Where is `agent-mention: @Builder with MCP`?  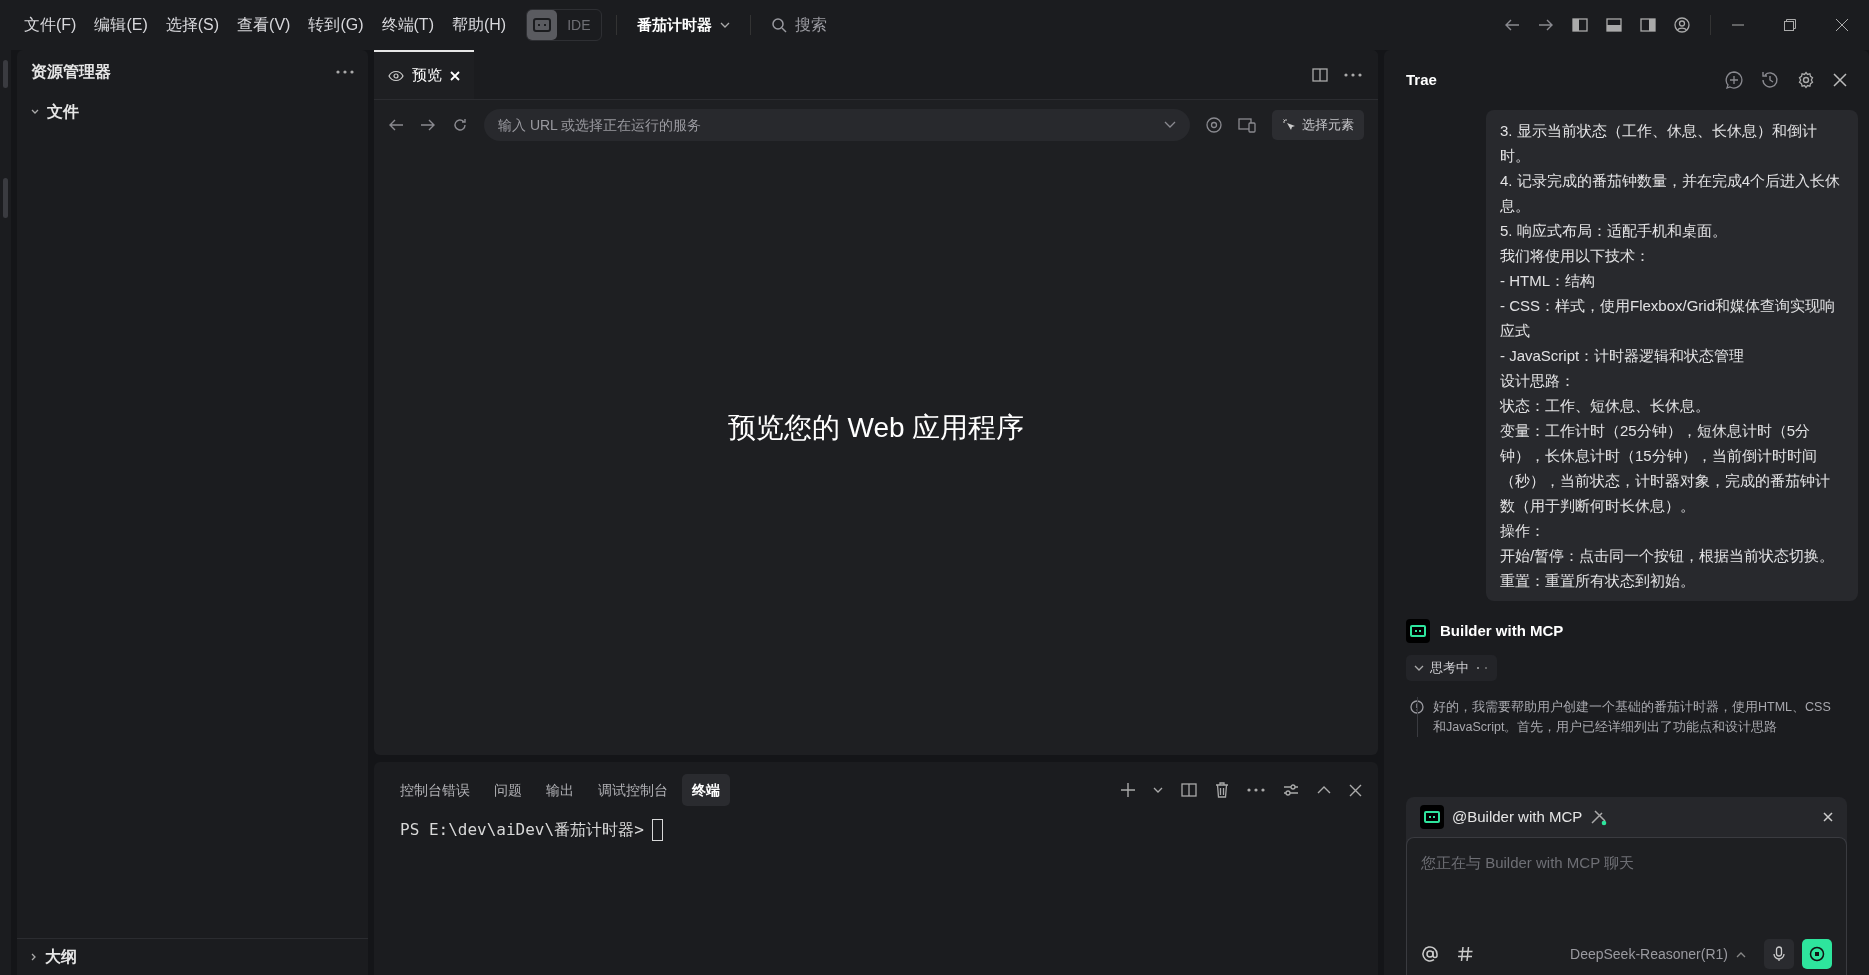 agent-mention: @Builder with MCP is located at coordinates (1517, 816).